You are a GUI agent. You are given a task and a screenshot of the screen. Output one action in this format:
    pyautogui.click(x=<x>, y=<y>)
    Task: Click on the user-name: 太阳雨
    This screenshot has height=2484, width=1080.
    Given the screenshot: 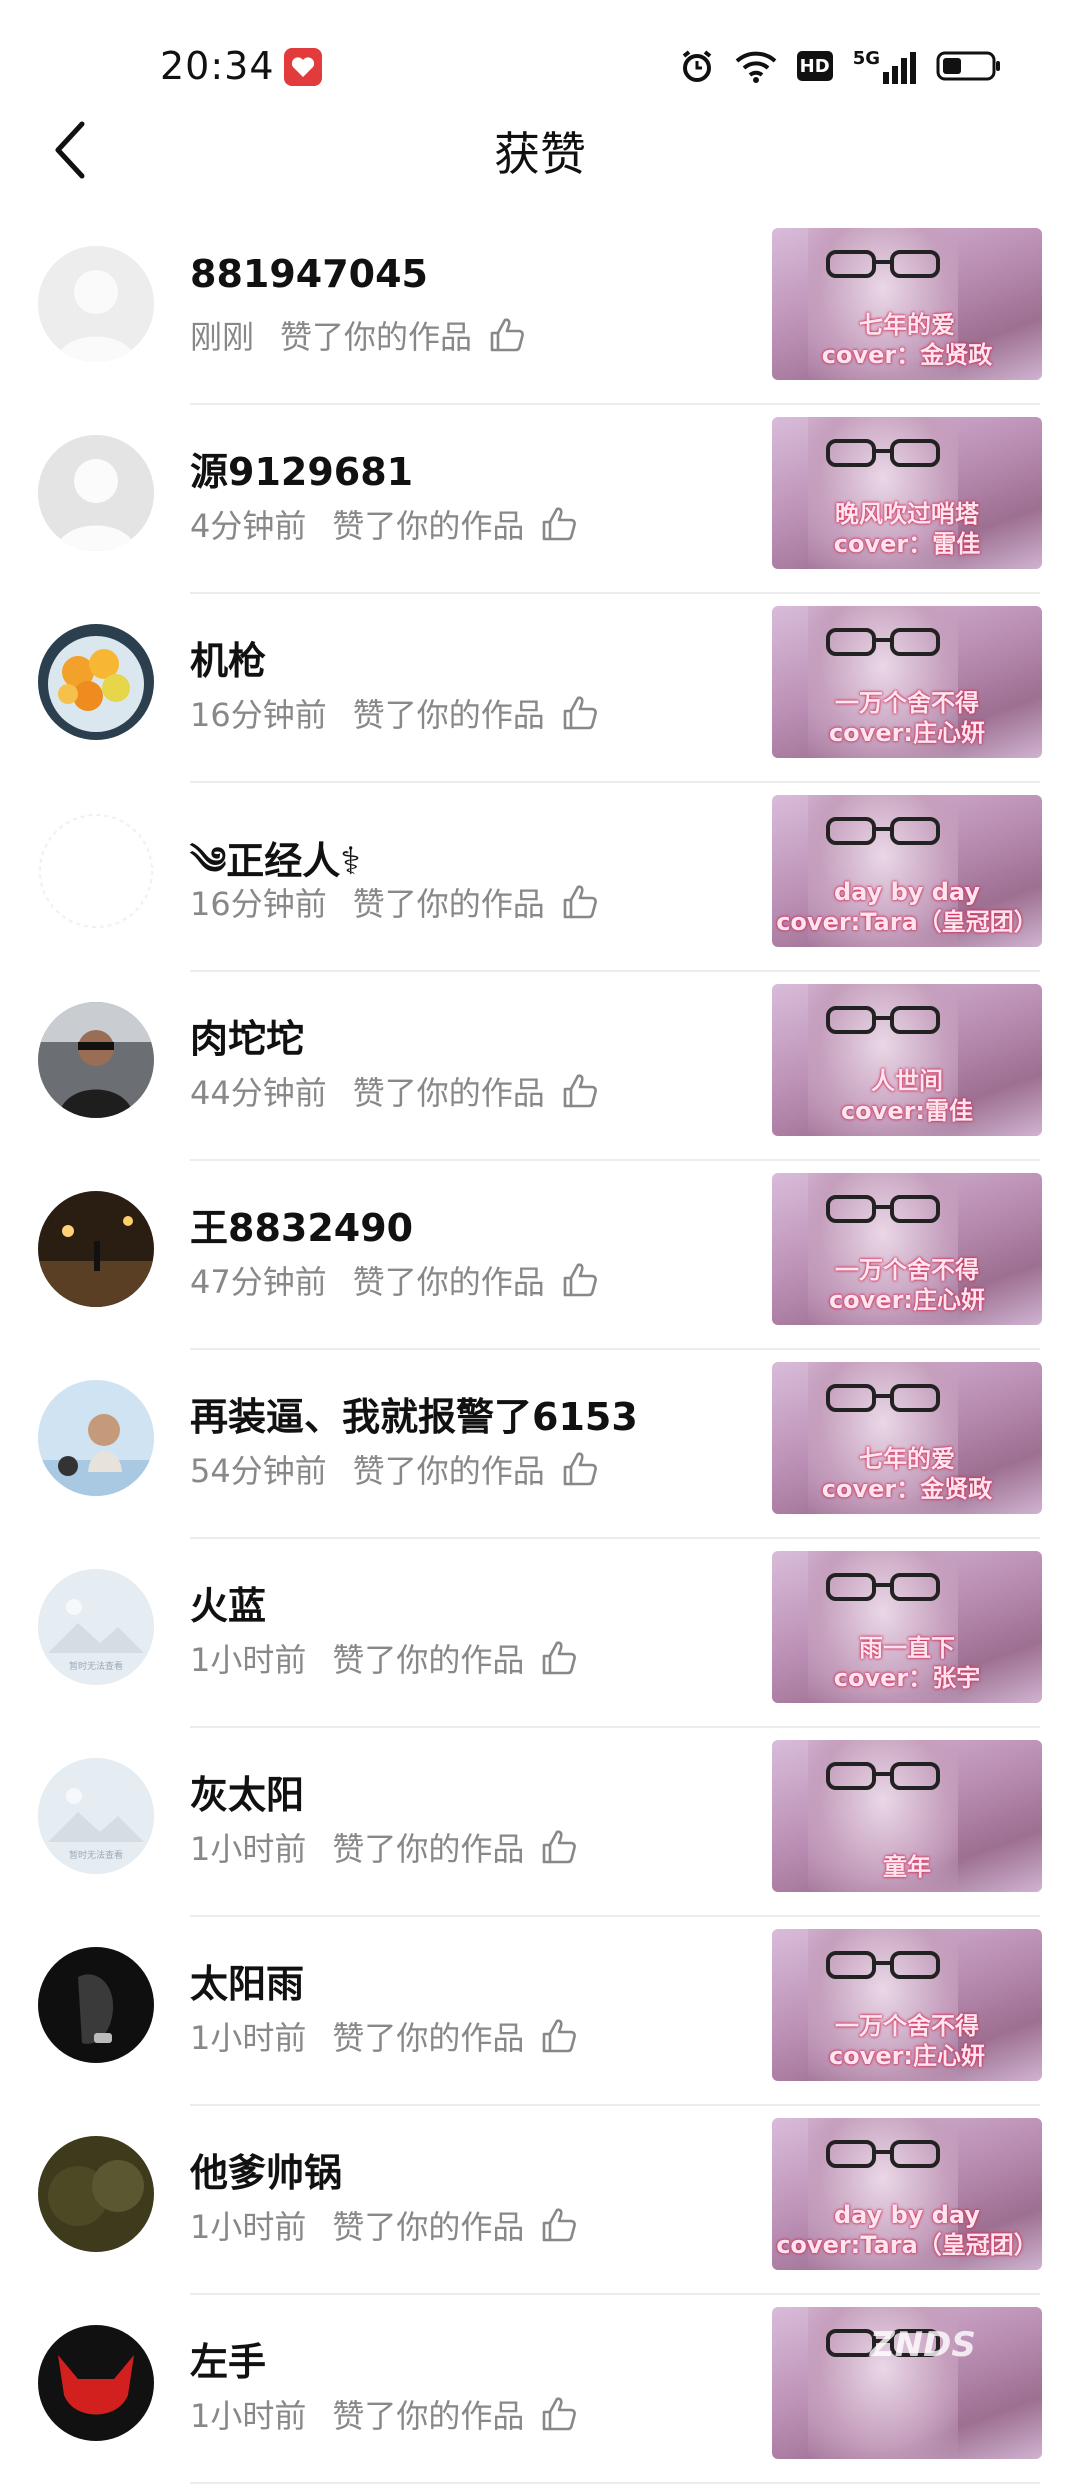 What is the action you would take?
    pyautogui.click(x=247, y=1980)
    